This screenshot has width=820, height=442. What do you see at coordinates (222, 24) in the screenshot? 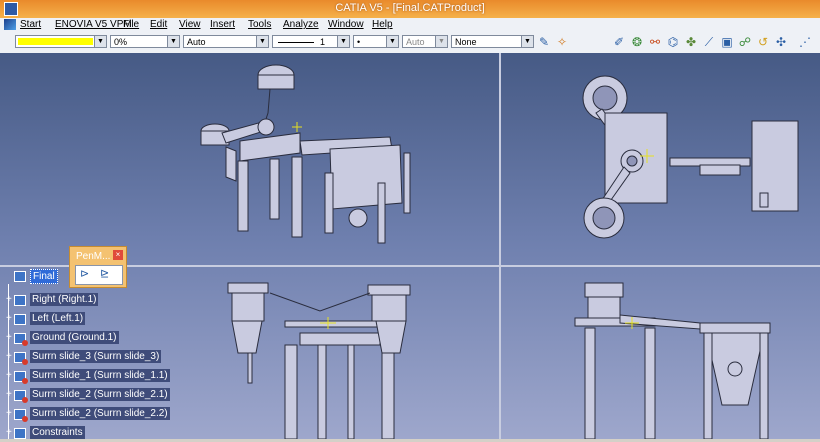
I see `menu-insert: Insert` at bounding box center [222, 24].